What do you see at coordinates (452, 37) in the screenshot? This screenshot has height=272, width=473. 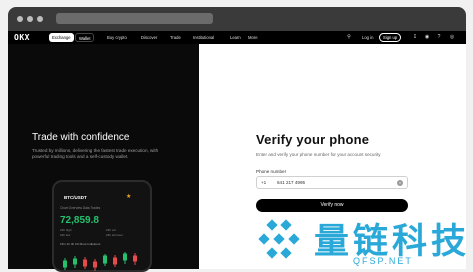 I see `globe-icon: ◎` at bounding box center [452, 37].